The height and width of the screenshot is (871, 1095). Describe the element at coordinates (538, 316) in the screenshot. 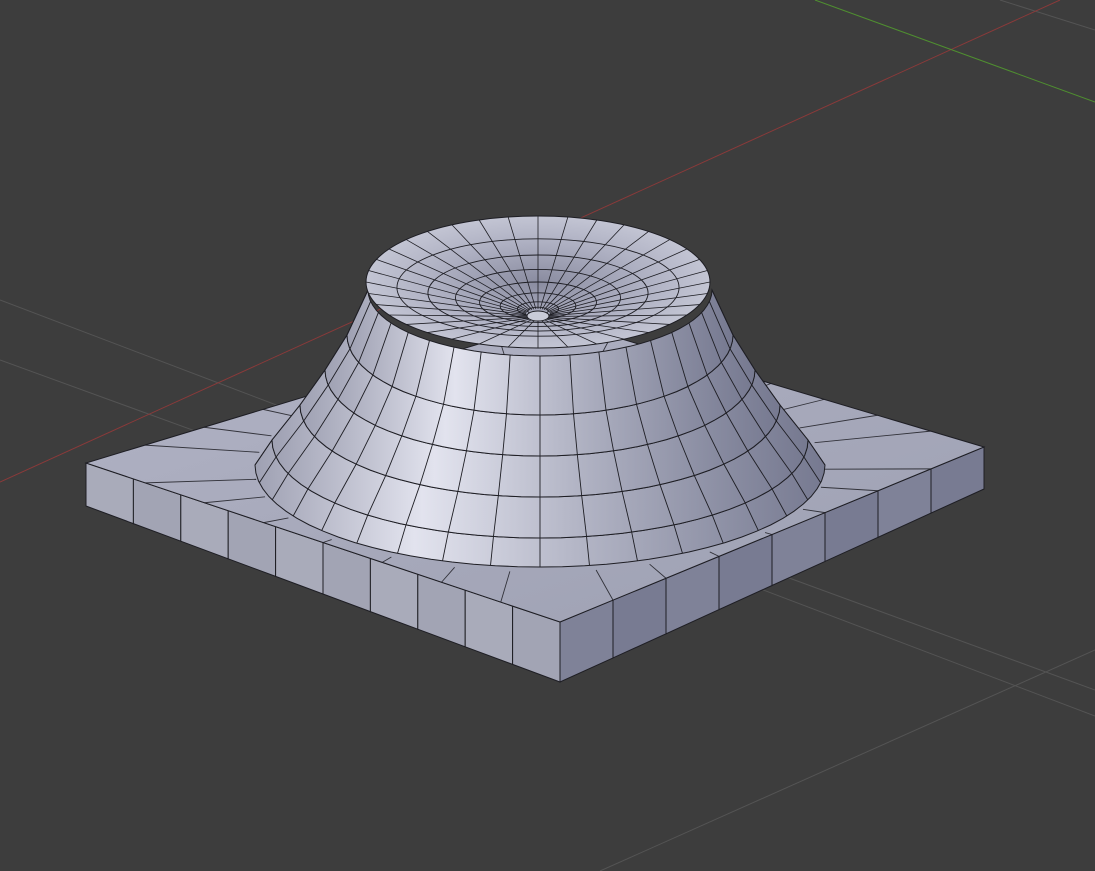

I see `dish-center` at that location.